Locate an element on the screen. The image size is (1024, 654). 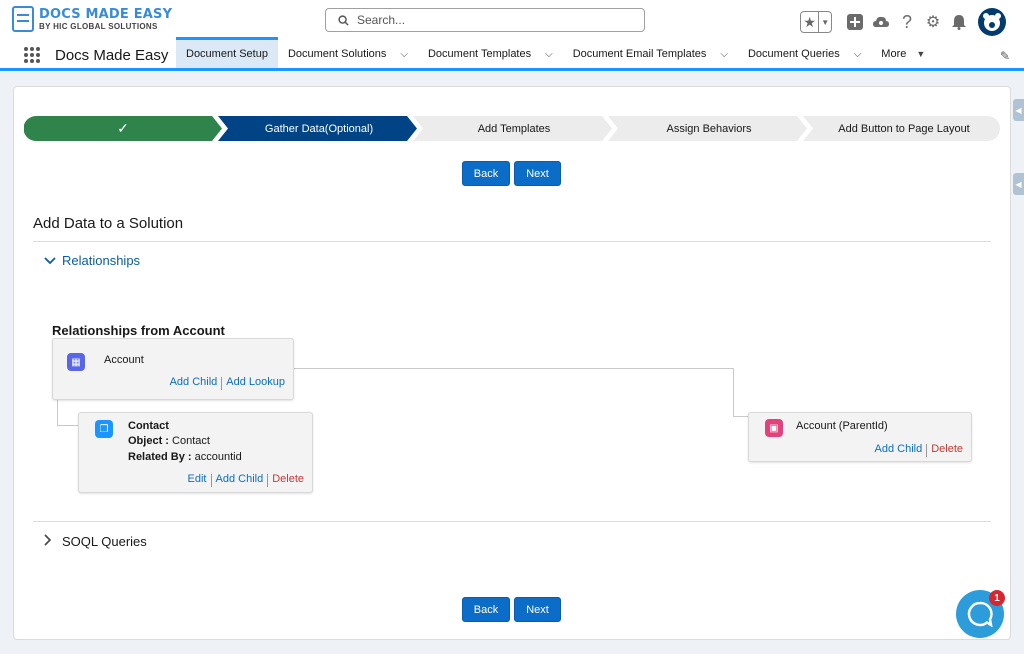
section-title: Add Data to a Solution is located at coordinates (108, 223).